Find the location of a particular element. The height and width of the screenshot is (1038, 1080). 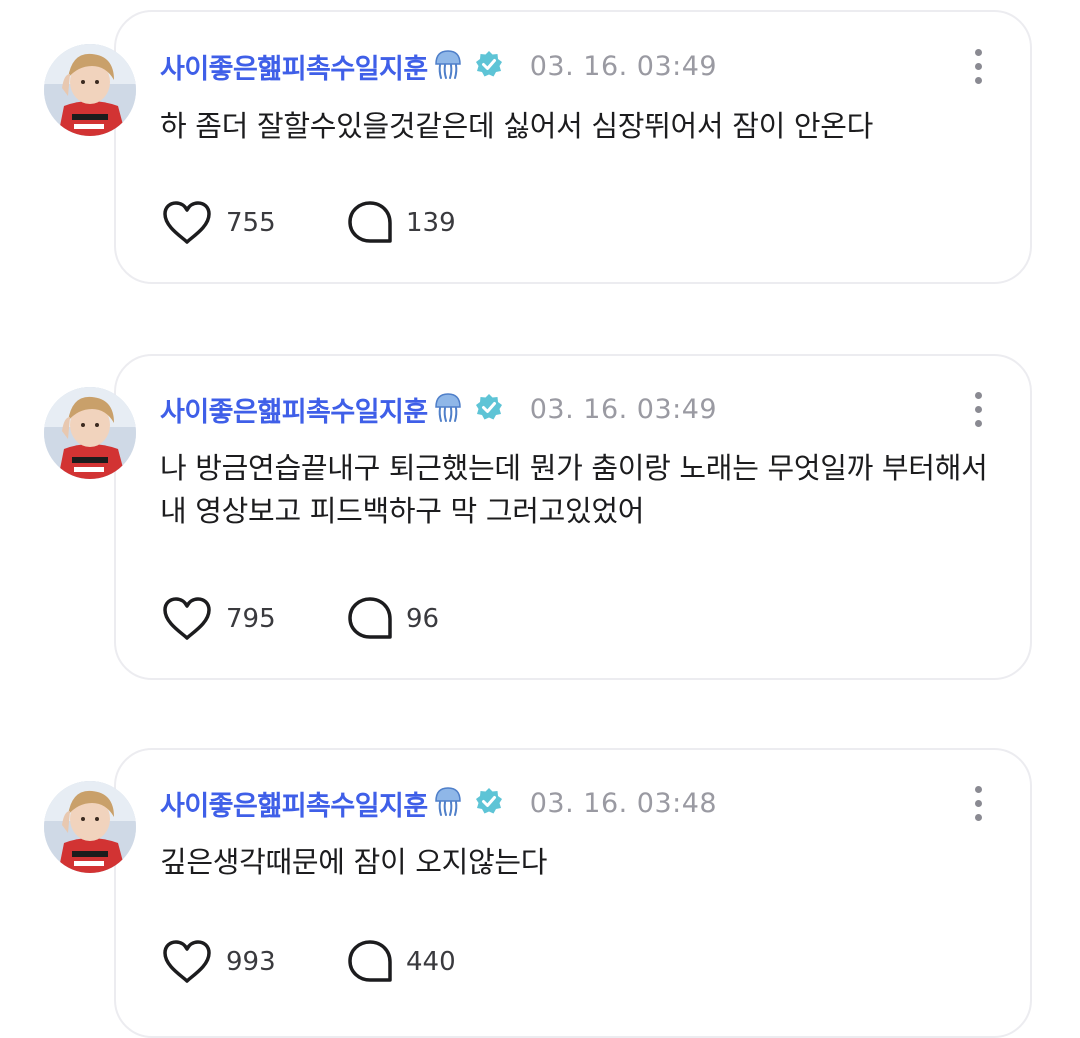

post-text: 하 좀더 잘할수있을것같은데 싫어서 심장뛰어서 잠이 안온다 is located at coordinates (517, 126).